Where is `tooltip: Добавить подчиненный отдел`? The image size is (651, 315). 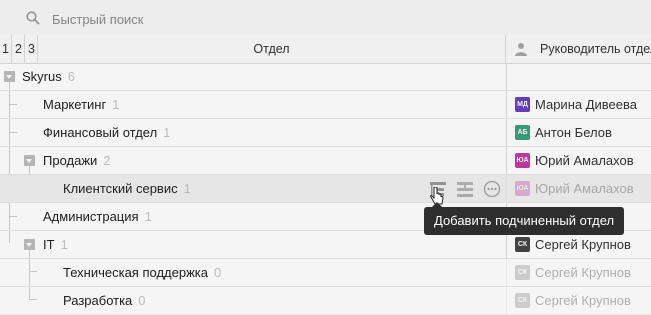 tooltip: Добавить подчиненный отдел is located at coordinates (524, 218).